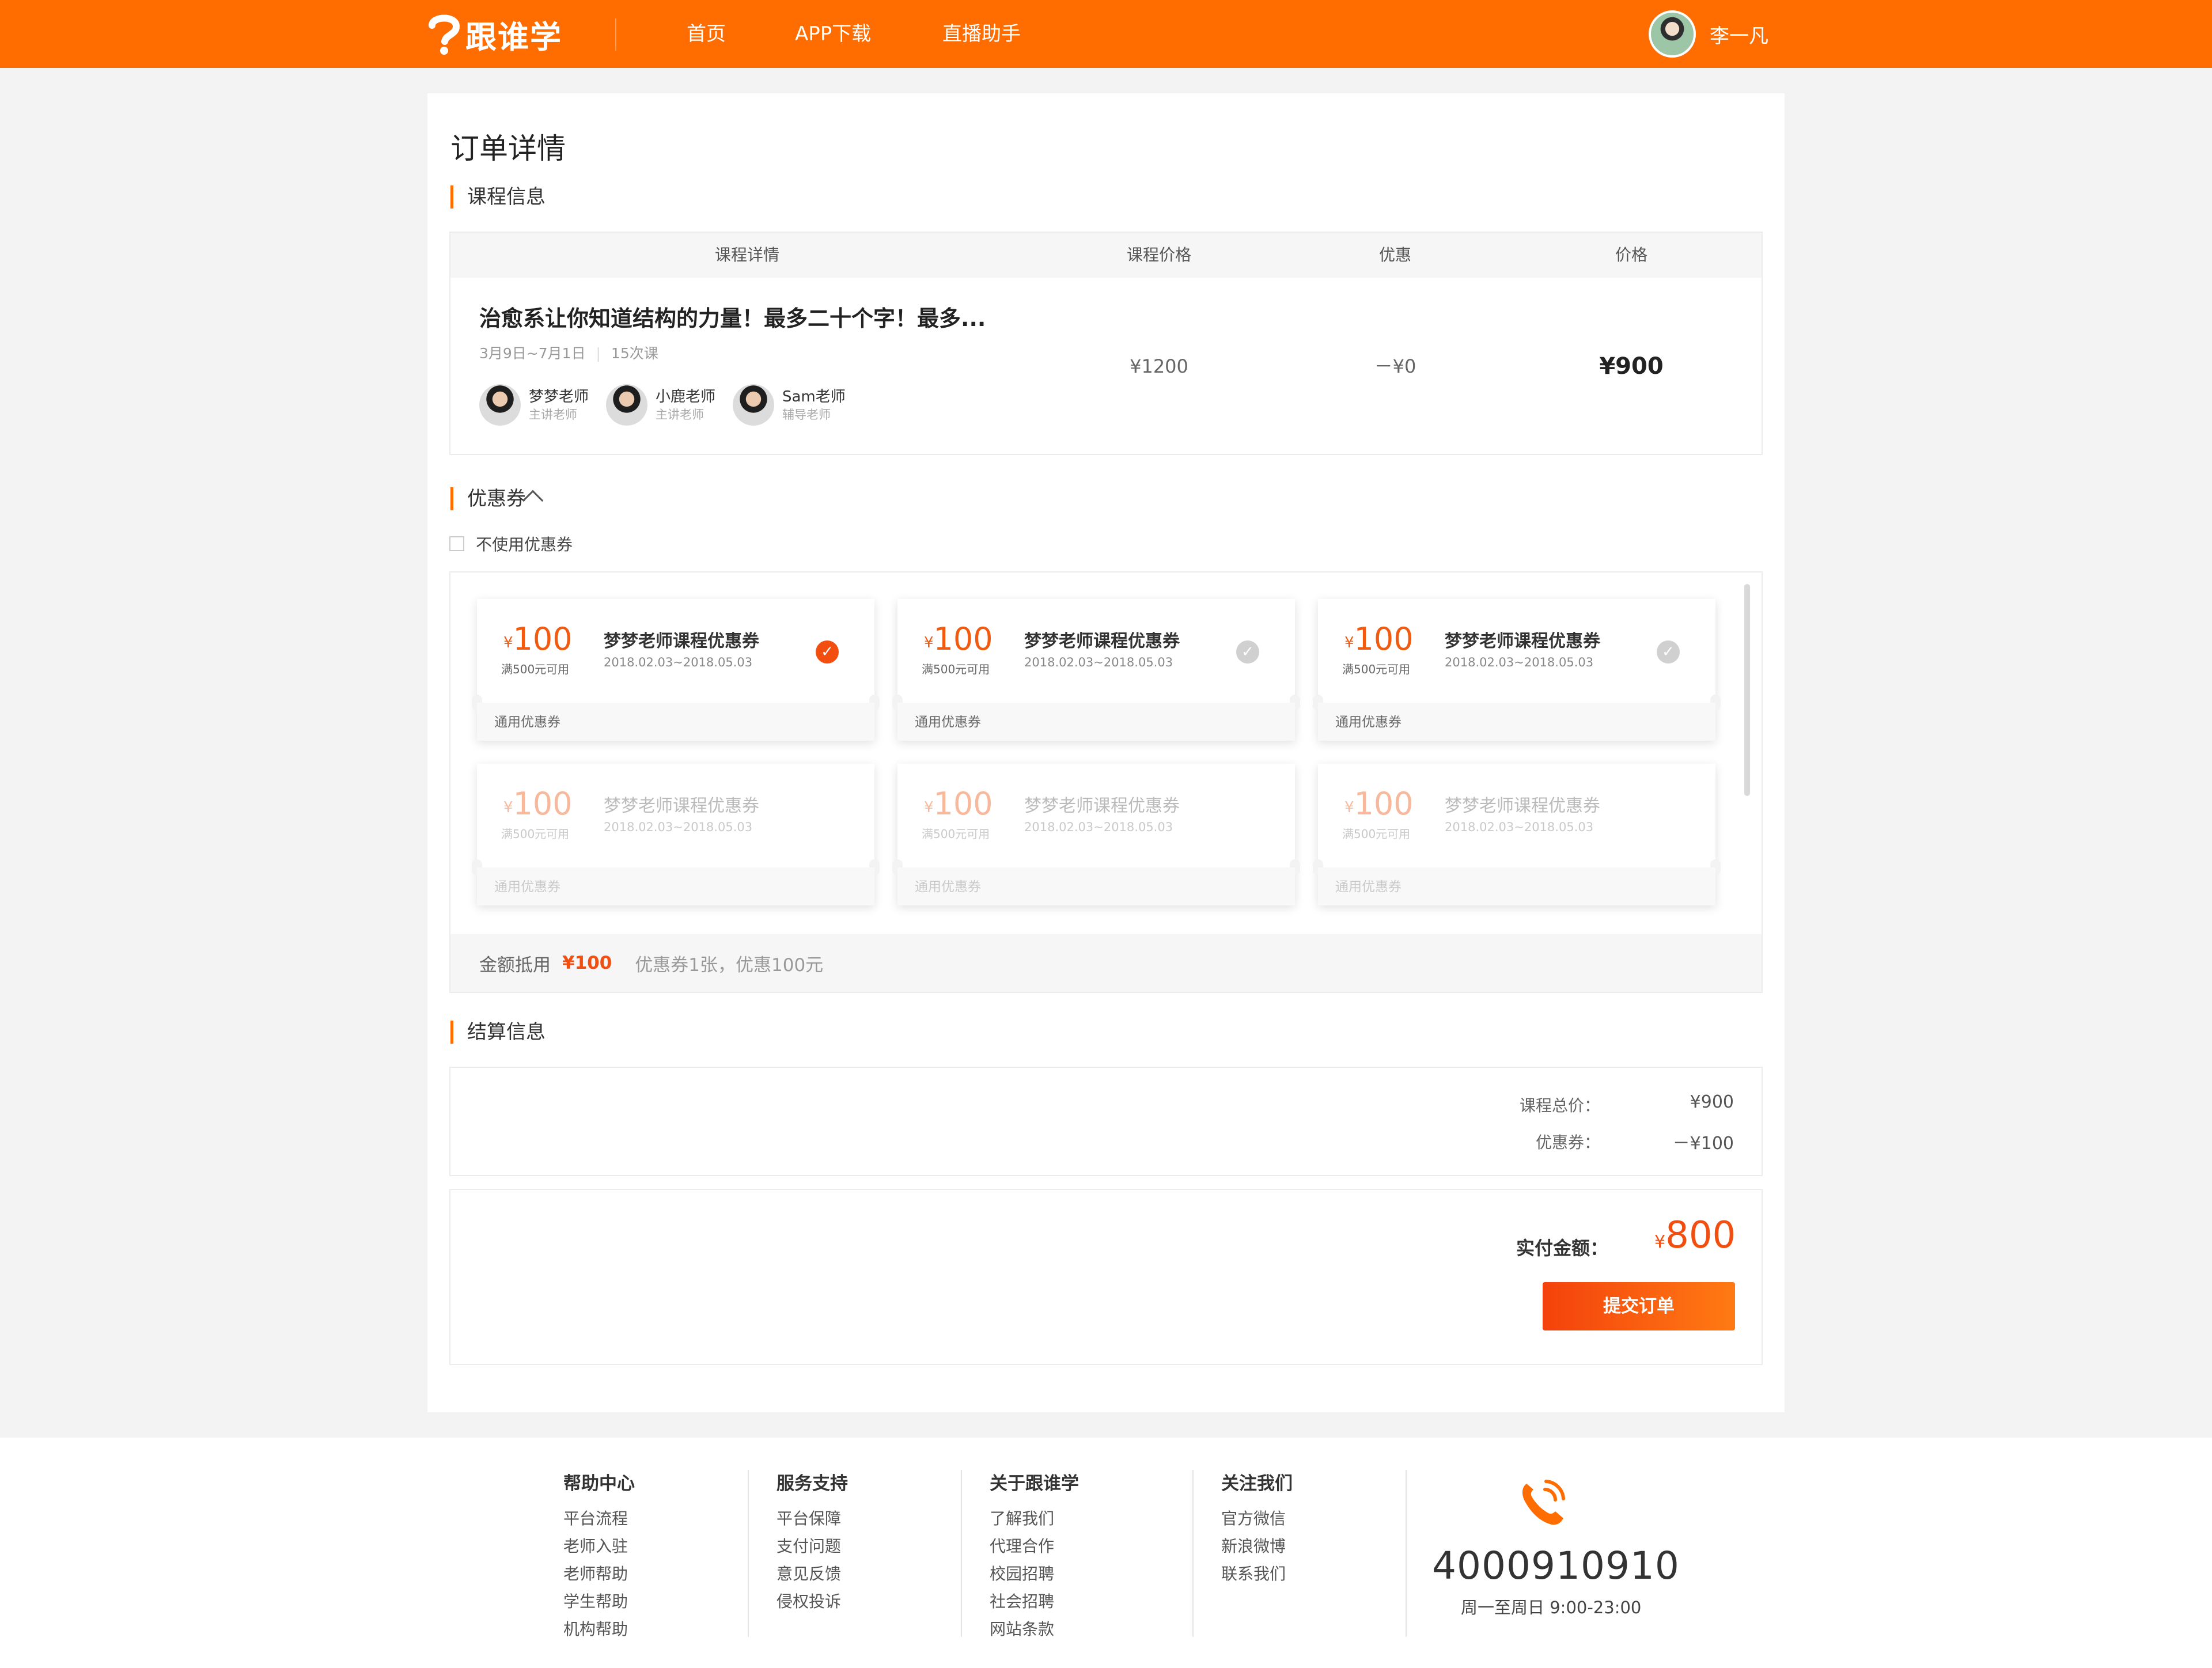  Describe the element at coordinates (1257, 1519) in the screenshot. I see `footer-link: 官方微信` at that location.